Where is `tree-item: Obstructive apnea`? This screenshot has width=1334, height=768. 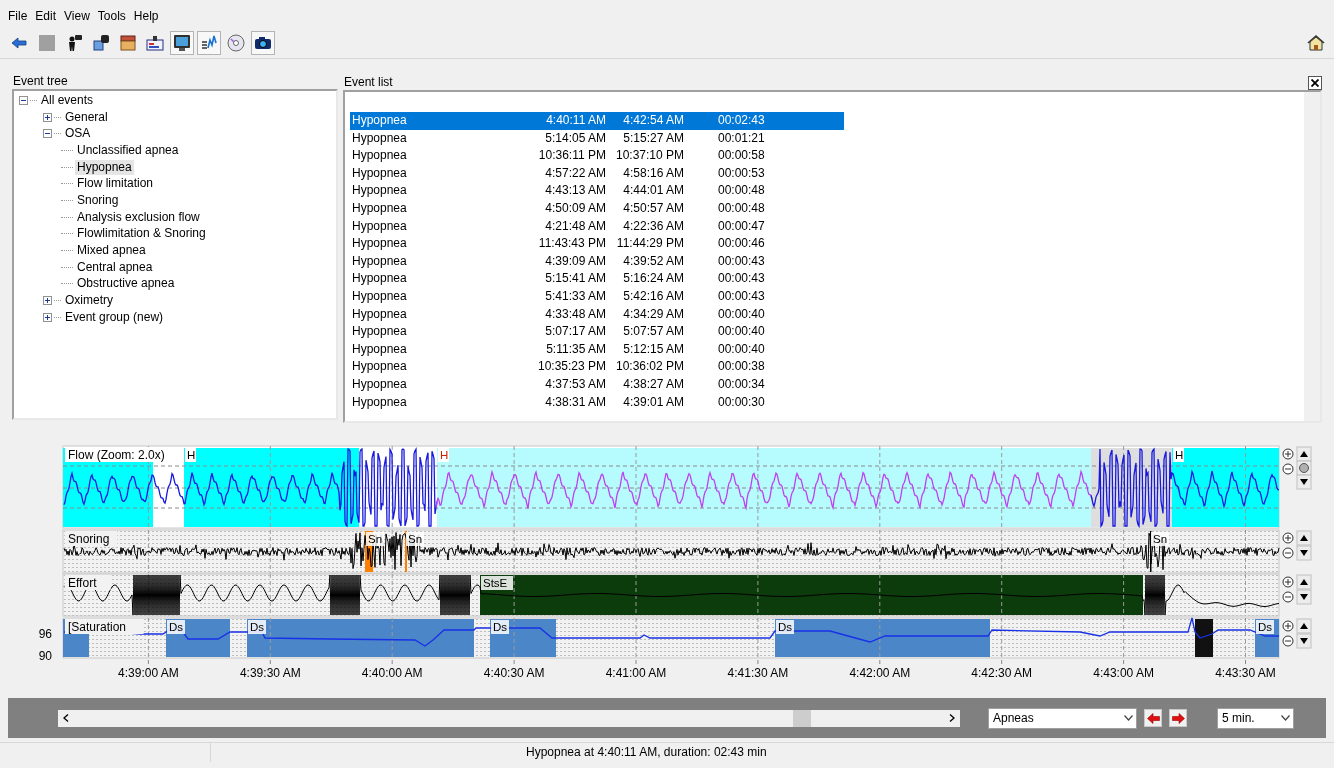
tree-item: Obstructive apnea is located at coordinates (126, 284).